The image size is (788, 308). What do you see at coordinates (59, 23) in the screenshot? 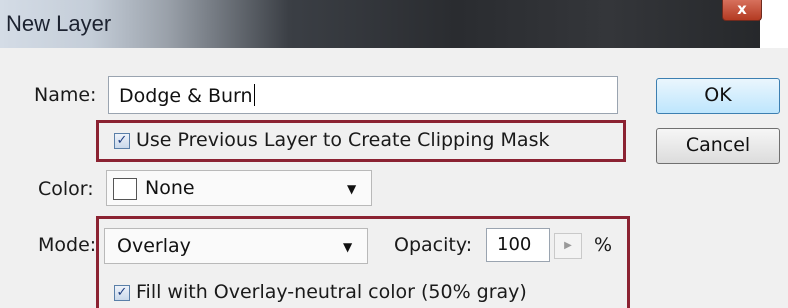
I see `window-title: New Layer` at bounding box center [59, 23].